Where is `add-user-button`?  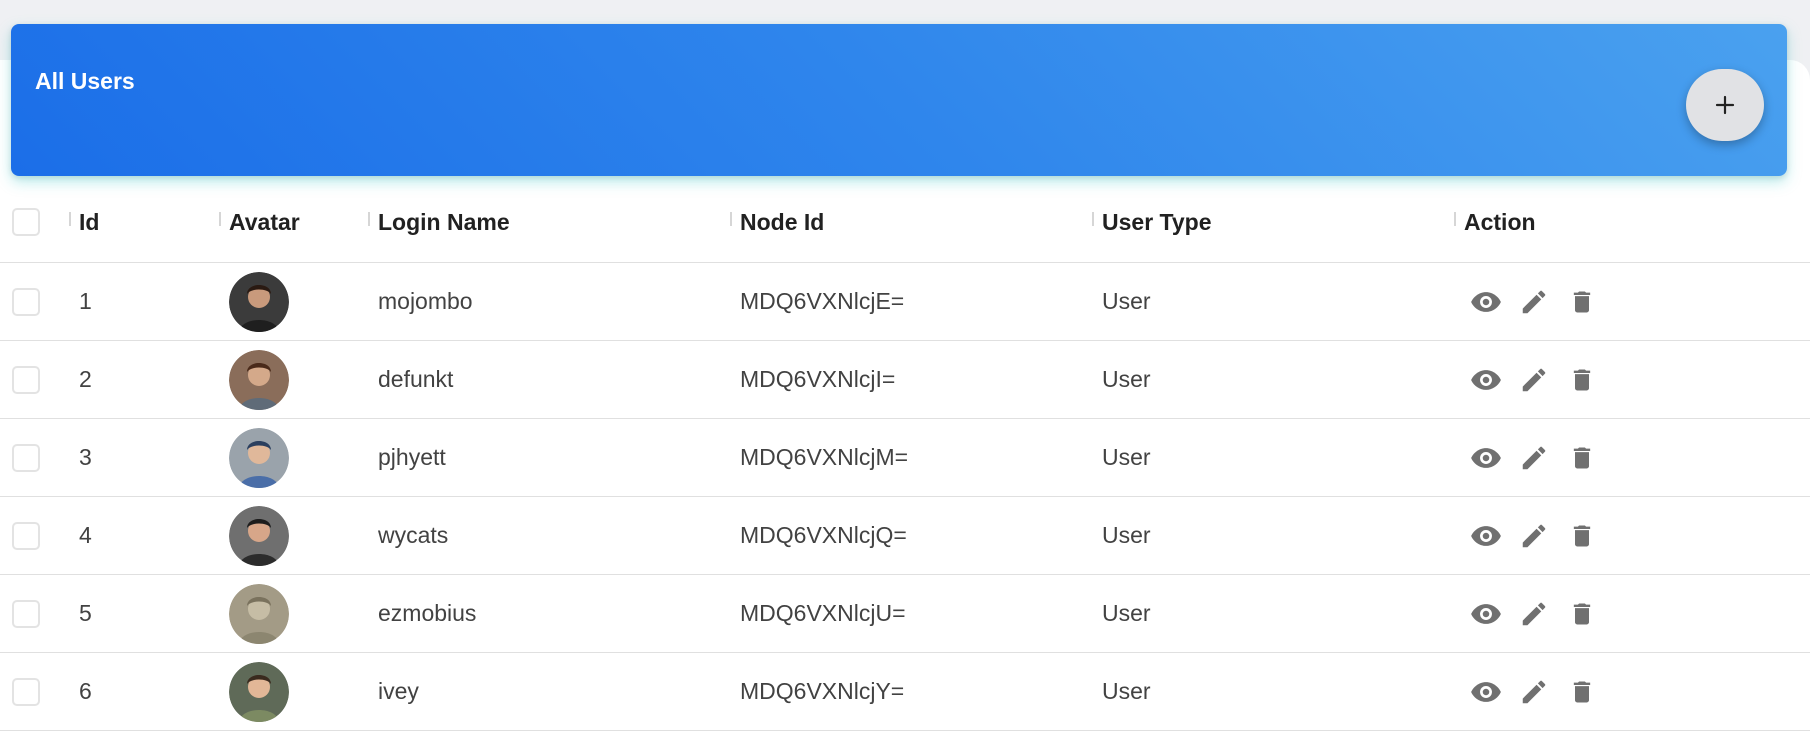 add-user-button is located at coordinates (1725, 105).